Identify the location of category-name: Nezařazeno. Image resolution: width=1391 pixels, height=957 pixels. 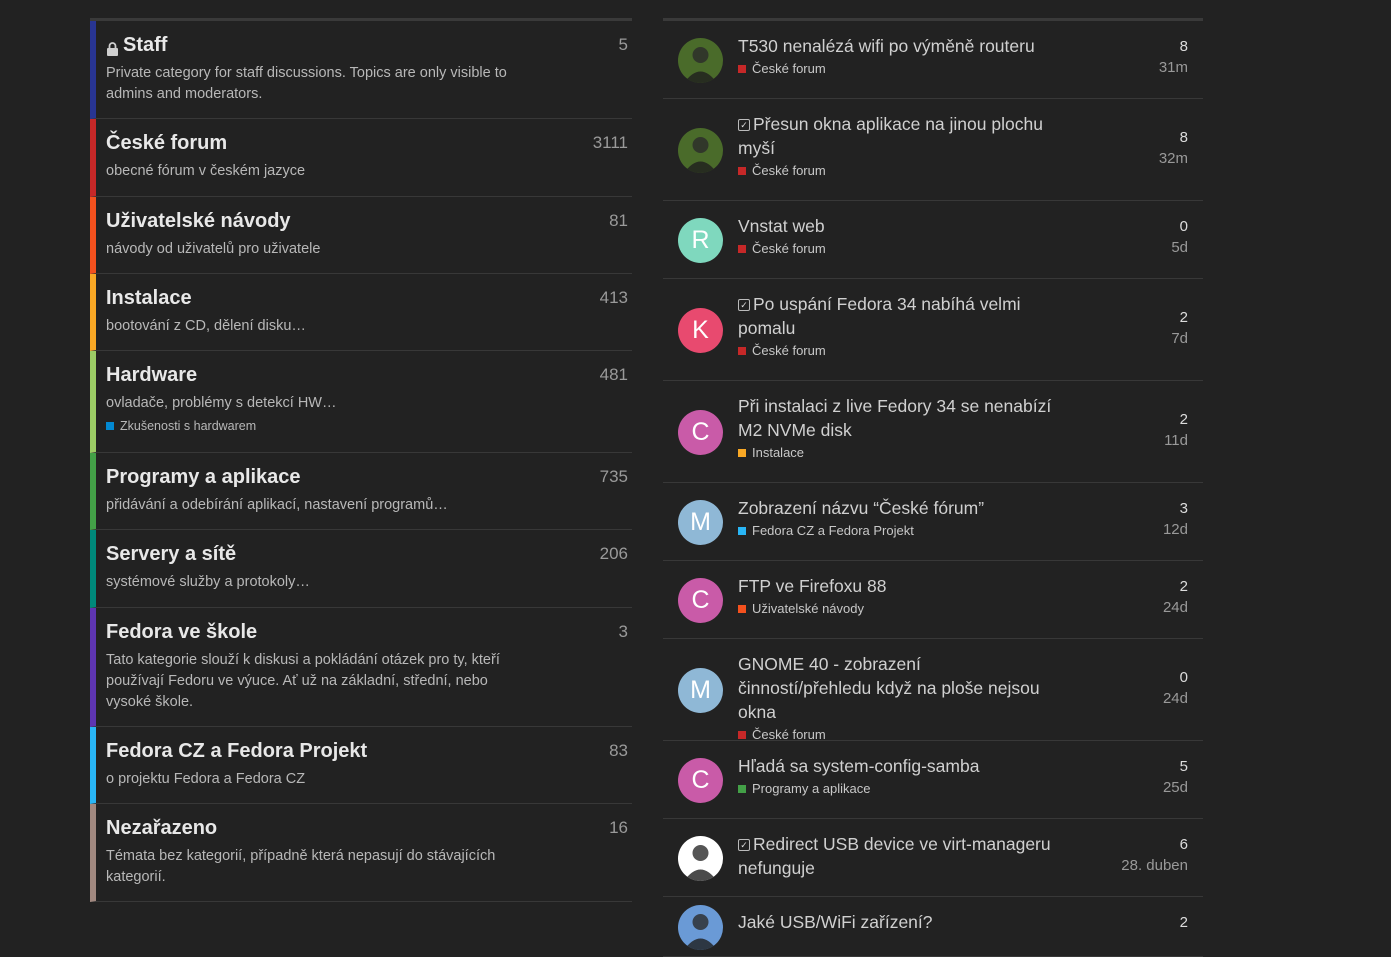
(363, 828).